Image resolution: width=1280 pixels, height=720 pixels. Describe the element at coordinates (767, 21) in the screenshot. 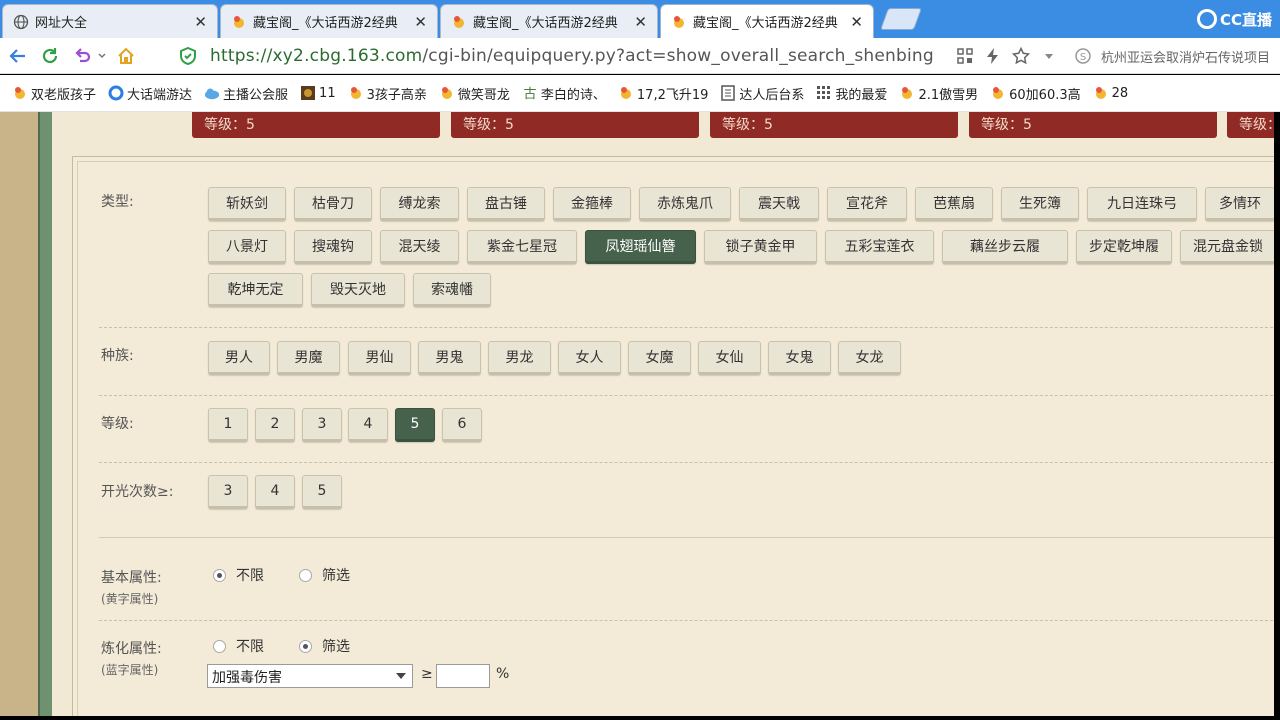

I see `tab-4-active: 藏宝阁_《大话西游2经典 ✕` at that location.